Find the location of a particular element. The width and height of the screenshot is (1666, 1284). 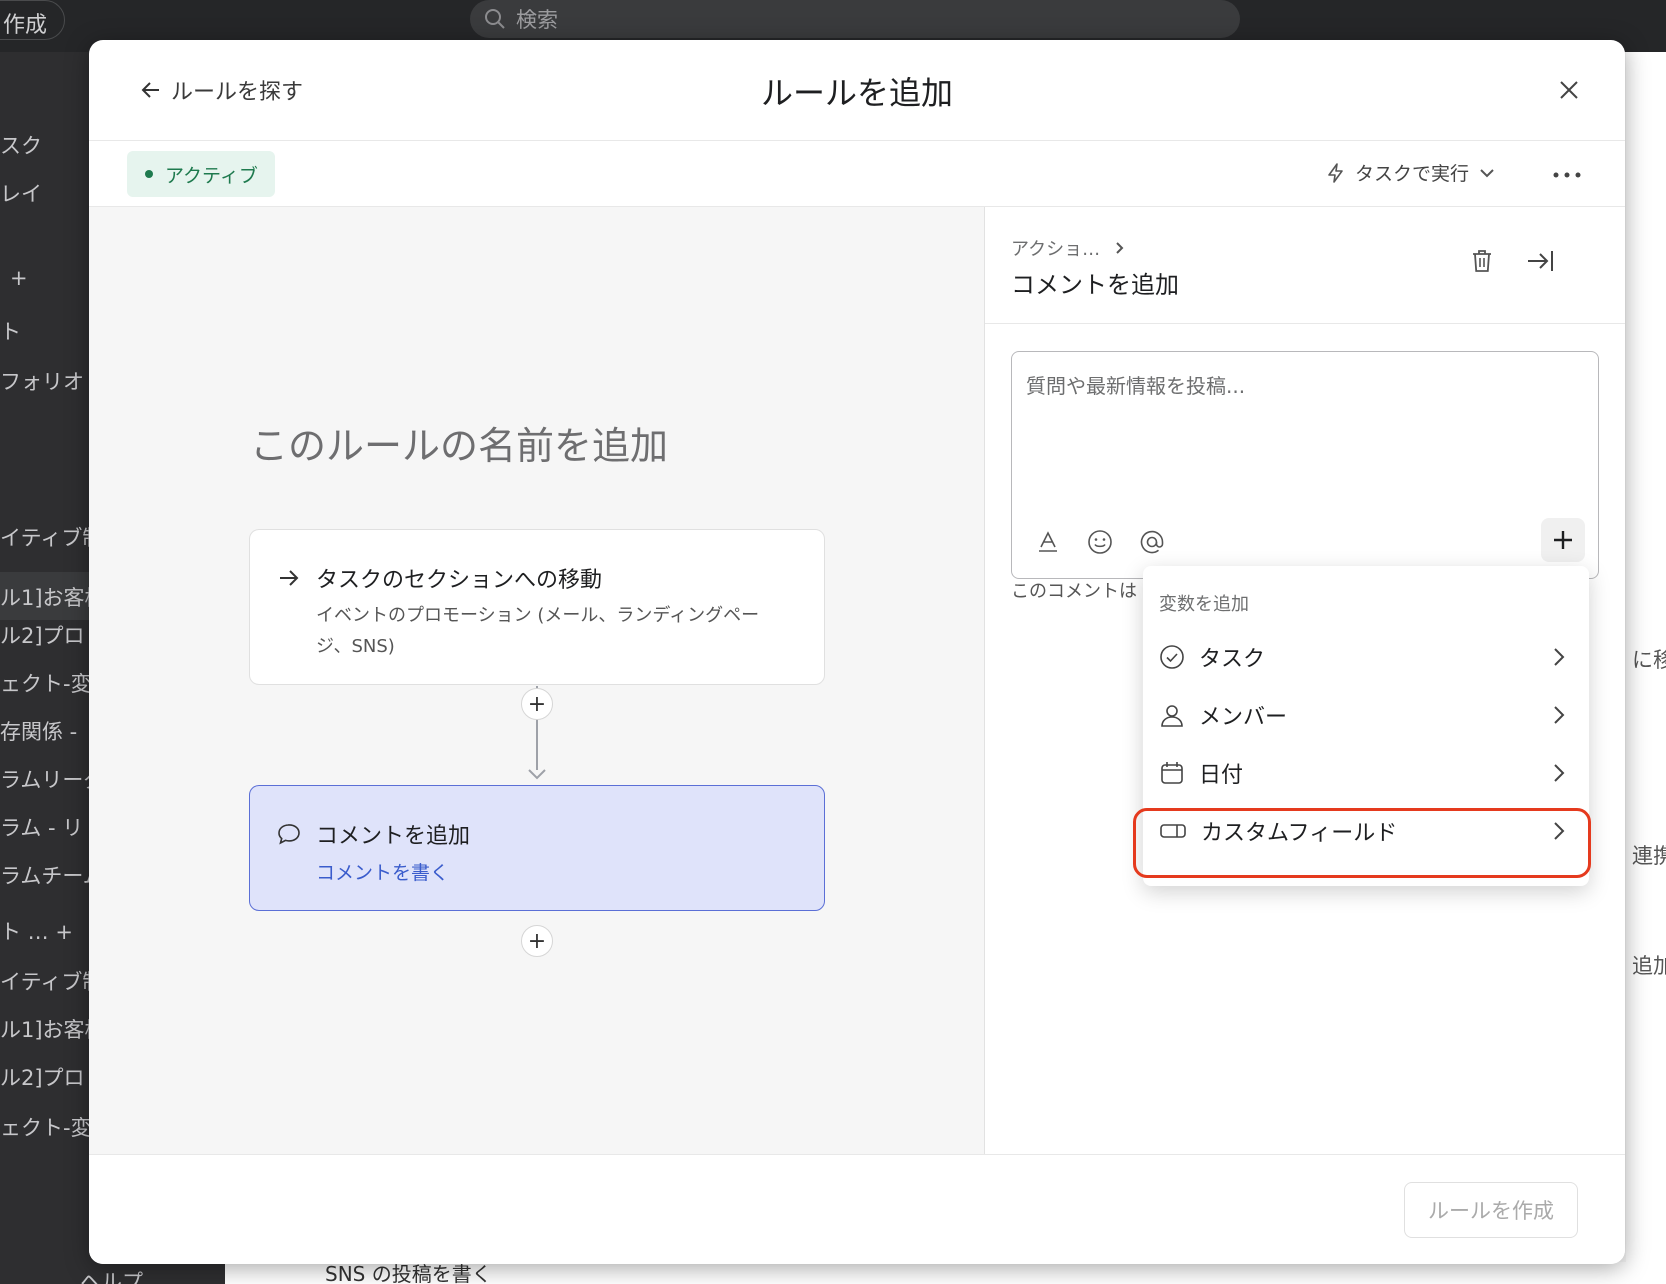

global-search: 検索 is located at coordinates (855, 19).